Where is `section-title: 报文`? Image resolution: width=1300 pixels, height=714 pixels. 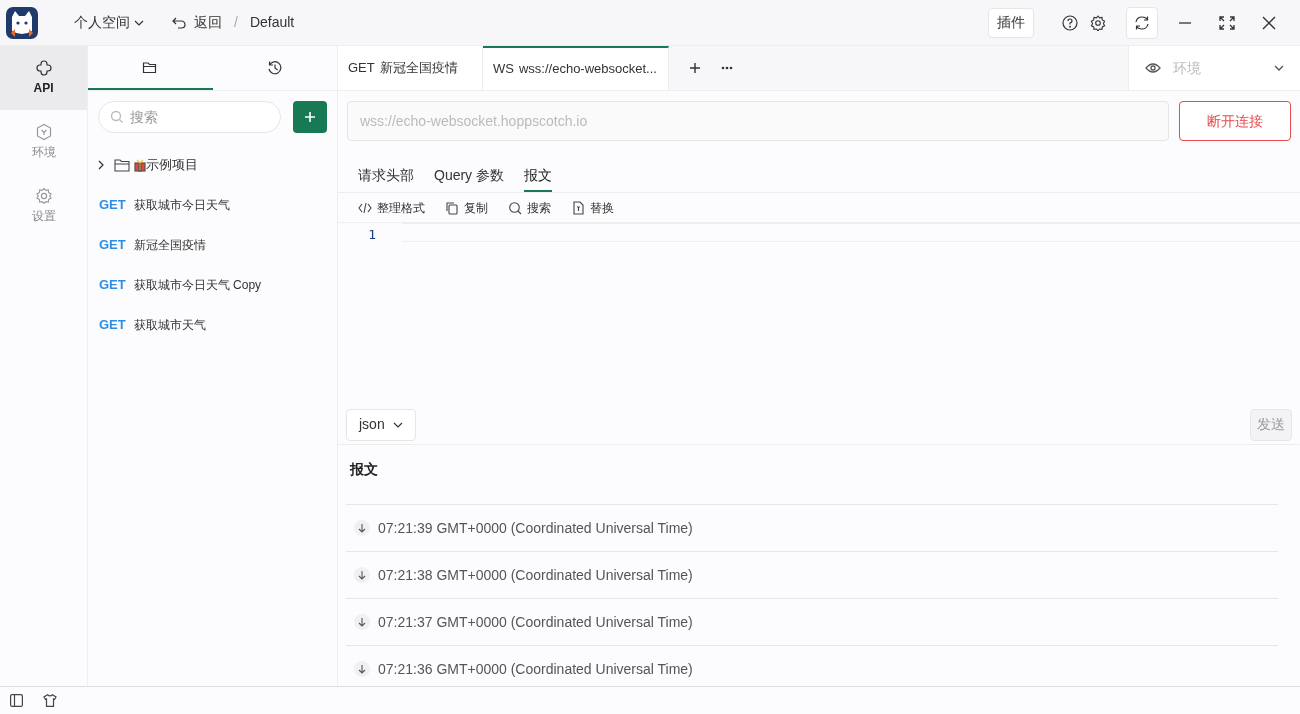 section-title: 报文 is located at coordinates (363, 469).